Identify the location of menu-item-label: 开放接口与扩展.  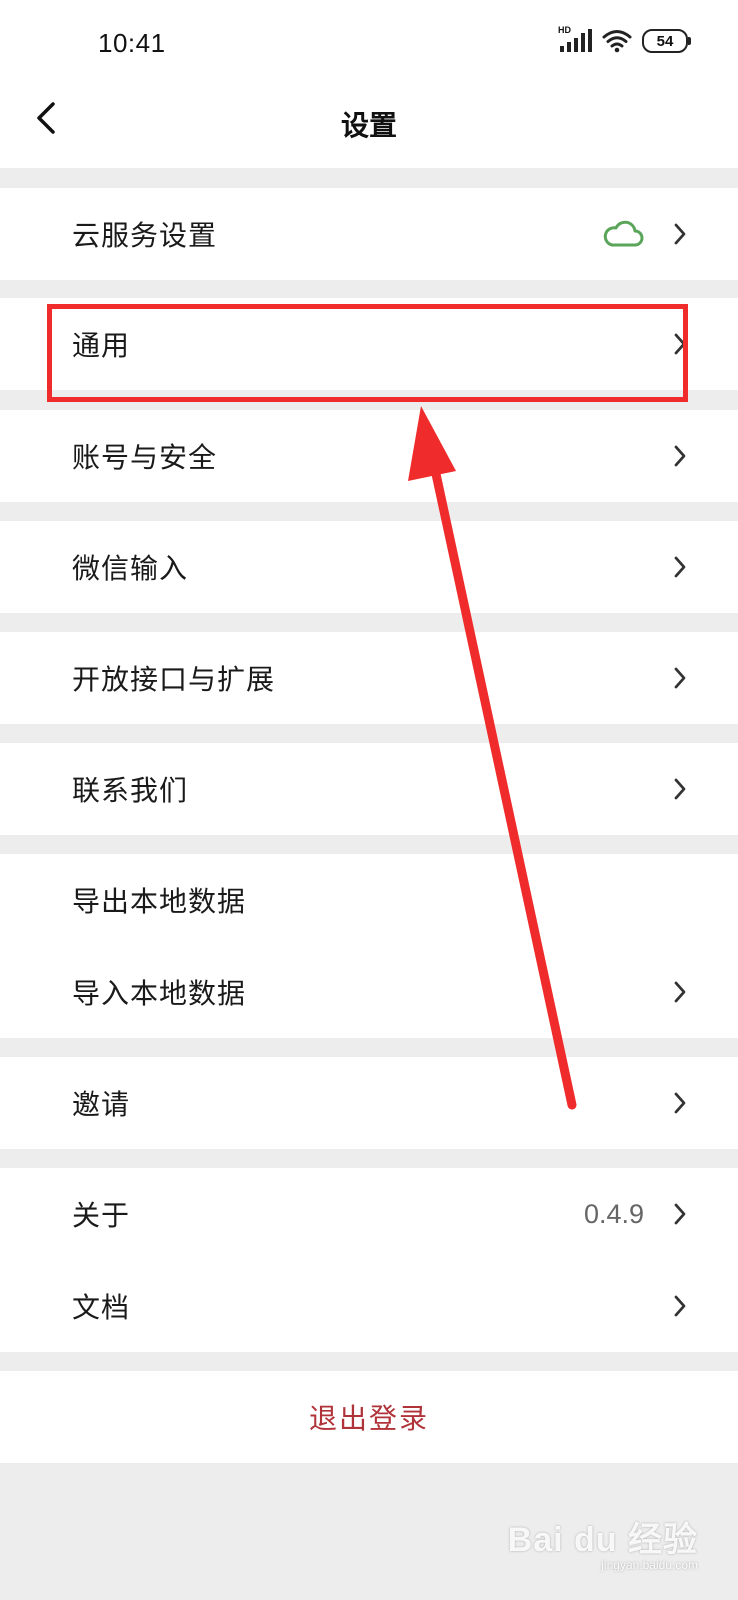
(174, 679).